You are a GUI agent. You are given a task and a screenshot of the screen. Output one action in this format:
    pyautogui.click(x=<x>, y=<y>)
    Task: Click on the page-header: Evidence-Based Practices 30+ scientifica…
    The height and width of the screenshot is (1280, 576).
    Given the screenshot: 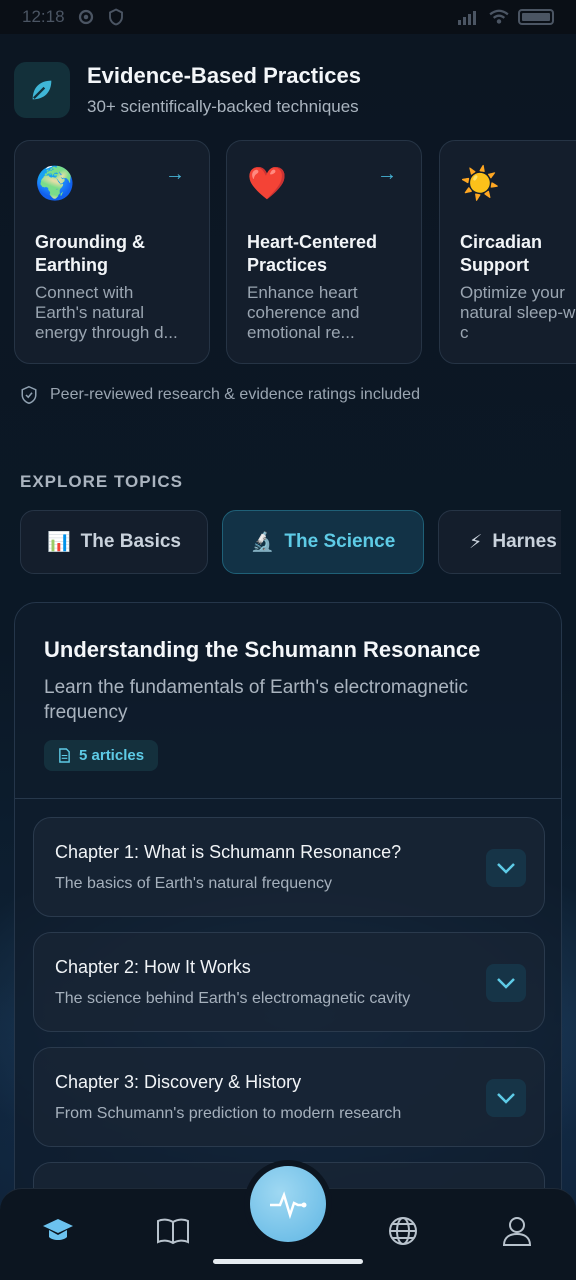 What is the action you would take?
    pyautogui.click(x=288, y=90)
    